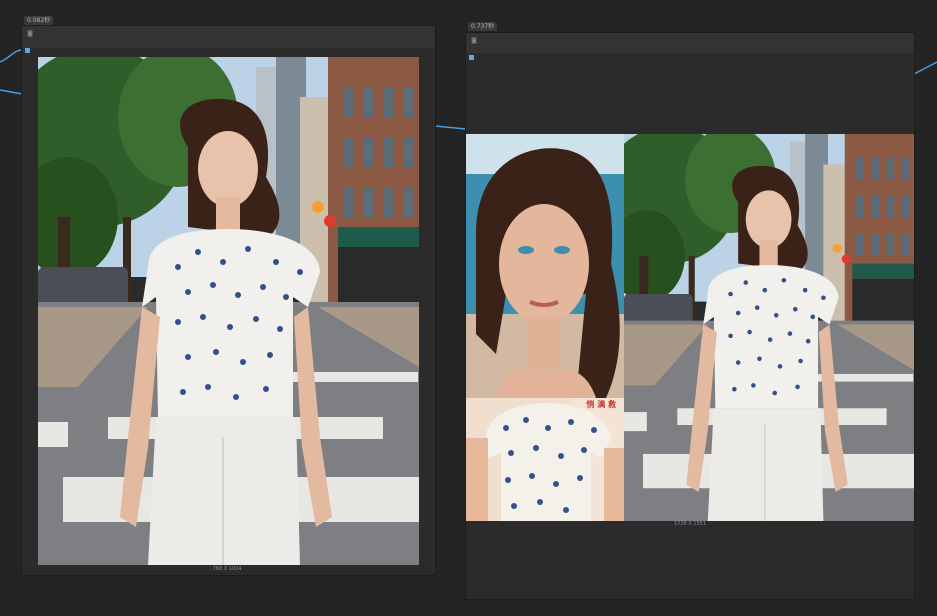  What do you see at coordinates (483, 26) in the screenshot?
I see `node-2-exec-time: 0.737秒` at bounding box center [483, 26].